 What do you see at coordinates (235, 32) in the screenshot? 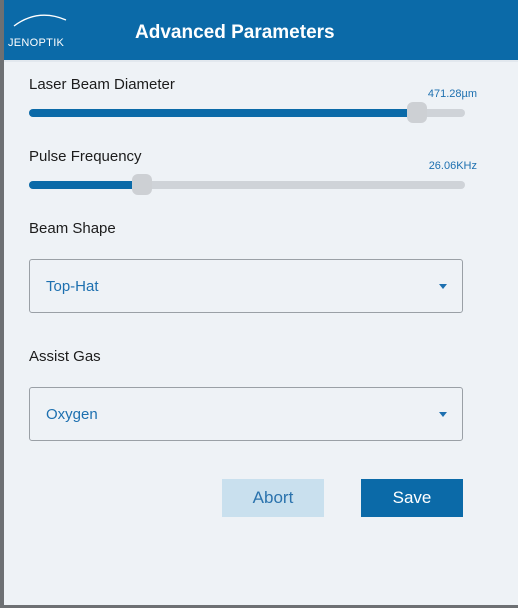
I see `dialog-title: Advanced Parameters` at bounding box center [235, 32].